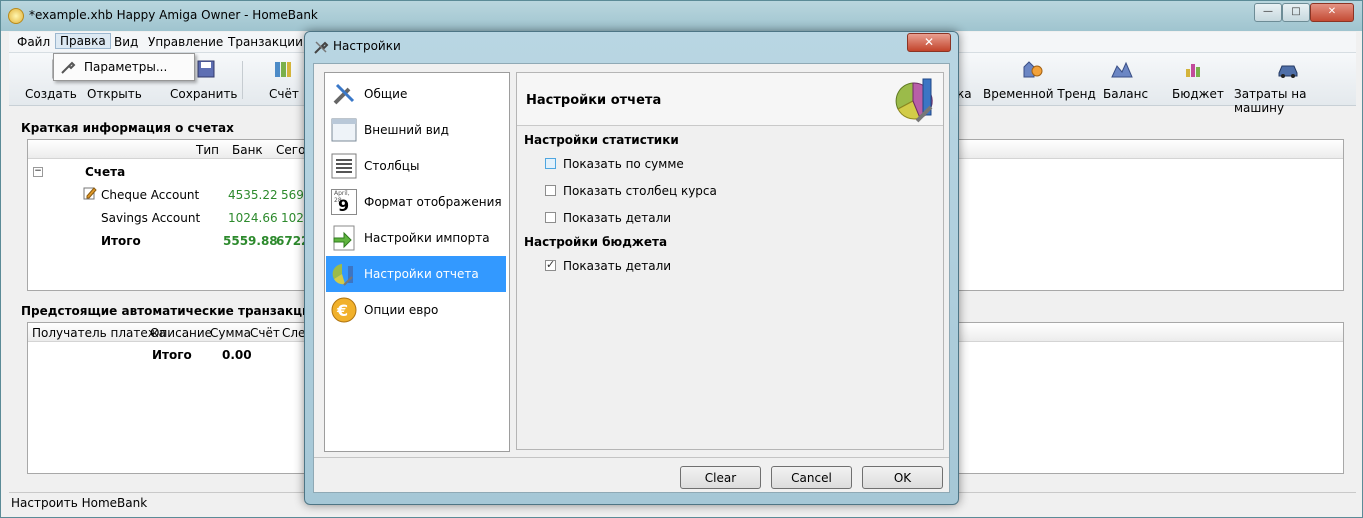 This screenshot has width=1363, height=518. Describe the element at coordinates (344, 130) in the screenshot. I see `window-icon` at that location.